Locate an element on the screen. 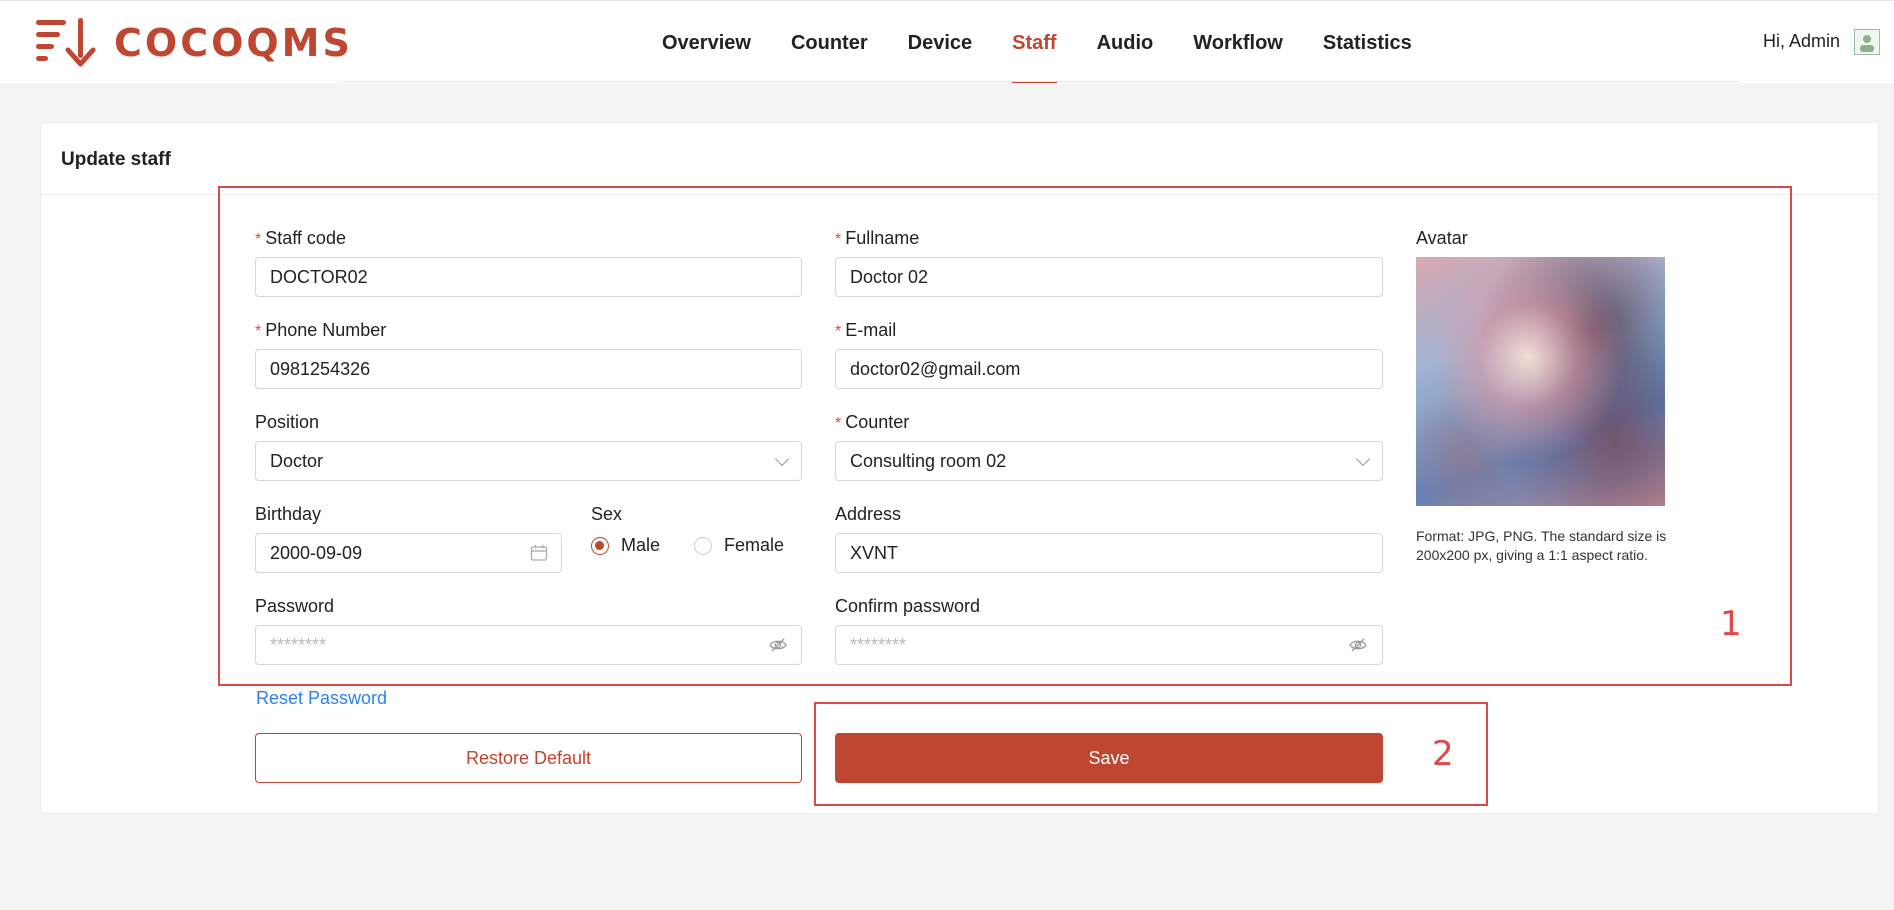 The width and height of the screenshot is (1894, 910). confirm-password-label: Confirm password is located at coordinates (908, 606).